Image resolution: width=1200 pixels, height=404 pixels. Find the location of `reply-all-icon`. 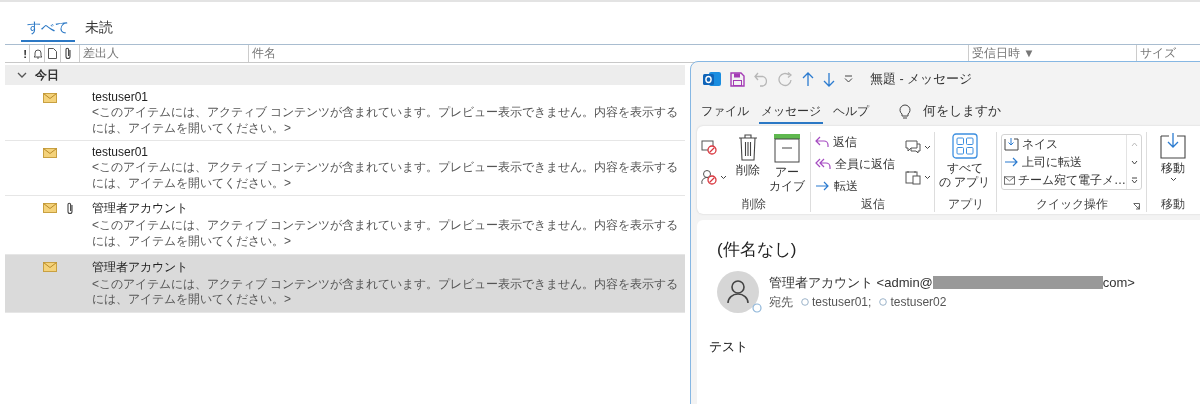

reply-all-icon is located at coordinates (823, 164).